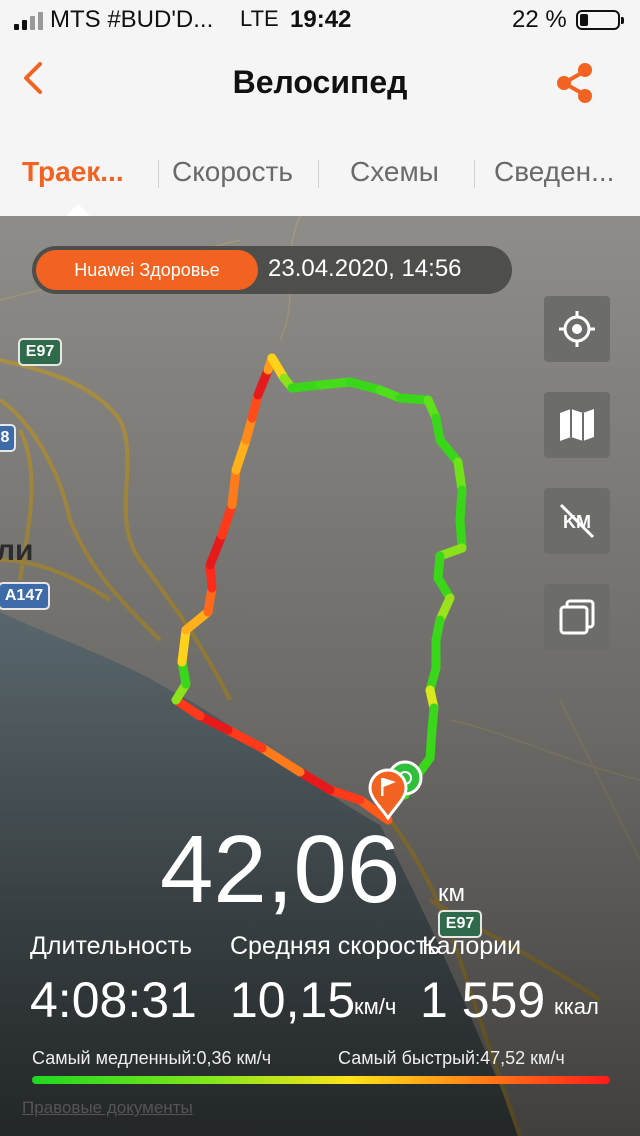  I want to click on road-label: E97, so click(40, 352).